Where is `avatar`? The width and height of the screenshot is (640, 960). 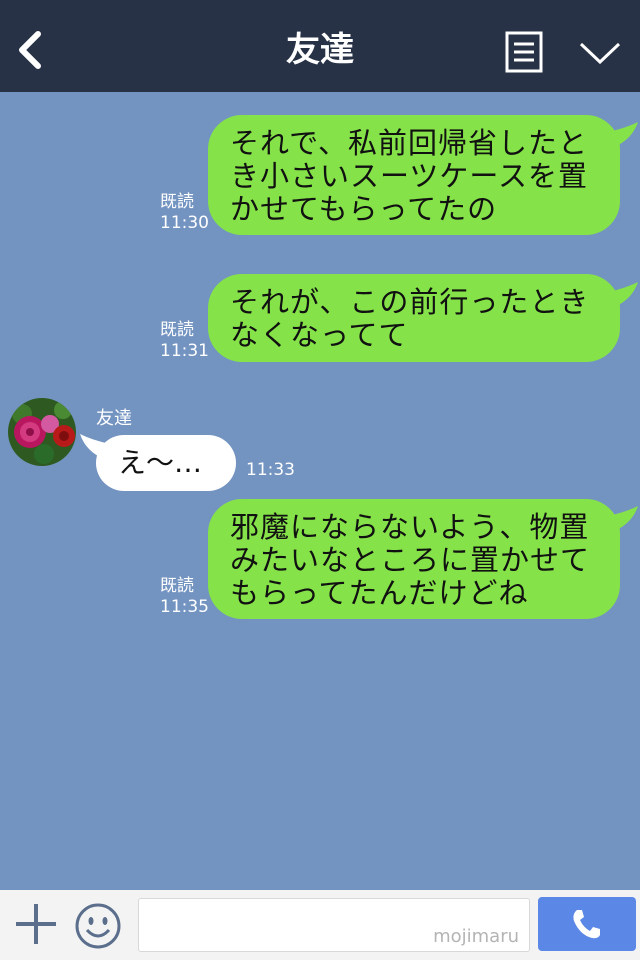 avatar is located at coordinates (42, 432).